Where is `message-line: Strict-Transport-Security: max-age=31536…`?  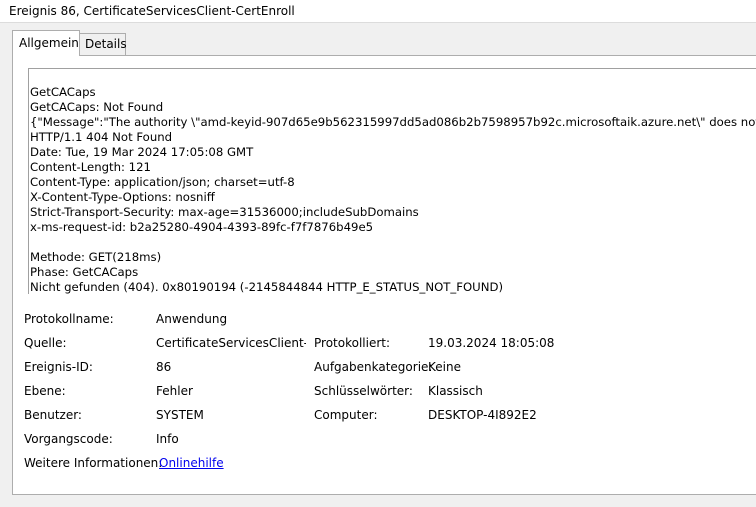
message-line: Strict-Transport-Security: max-age=31536… is located at coordinates (224, 212).